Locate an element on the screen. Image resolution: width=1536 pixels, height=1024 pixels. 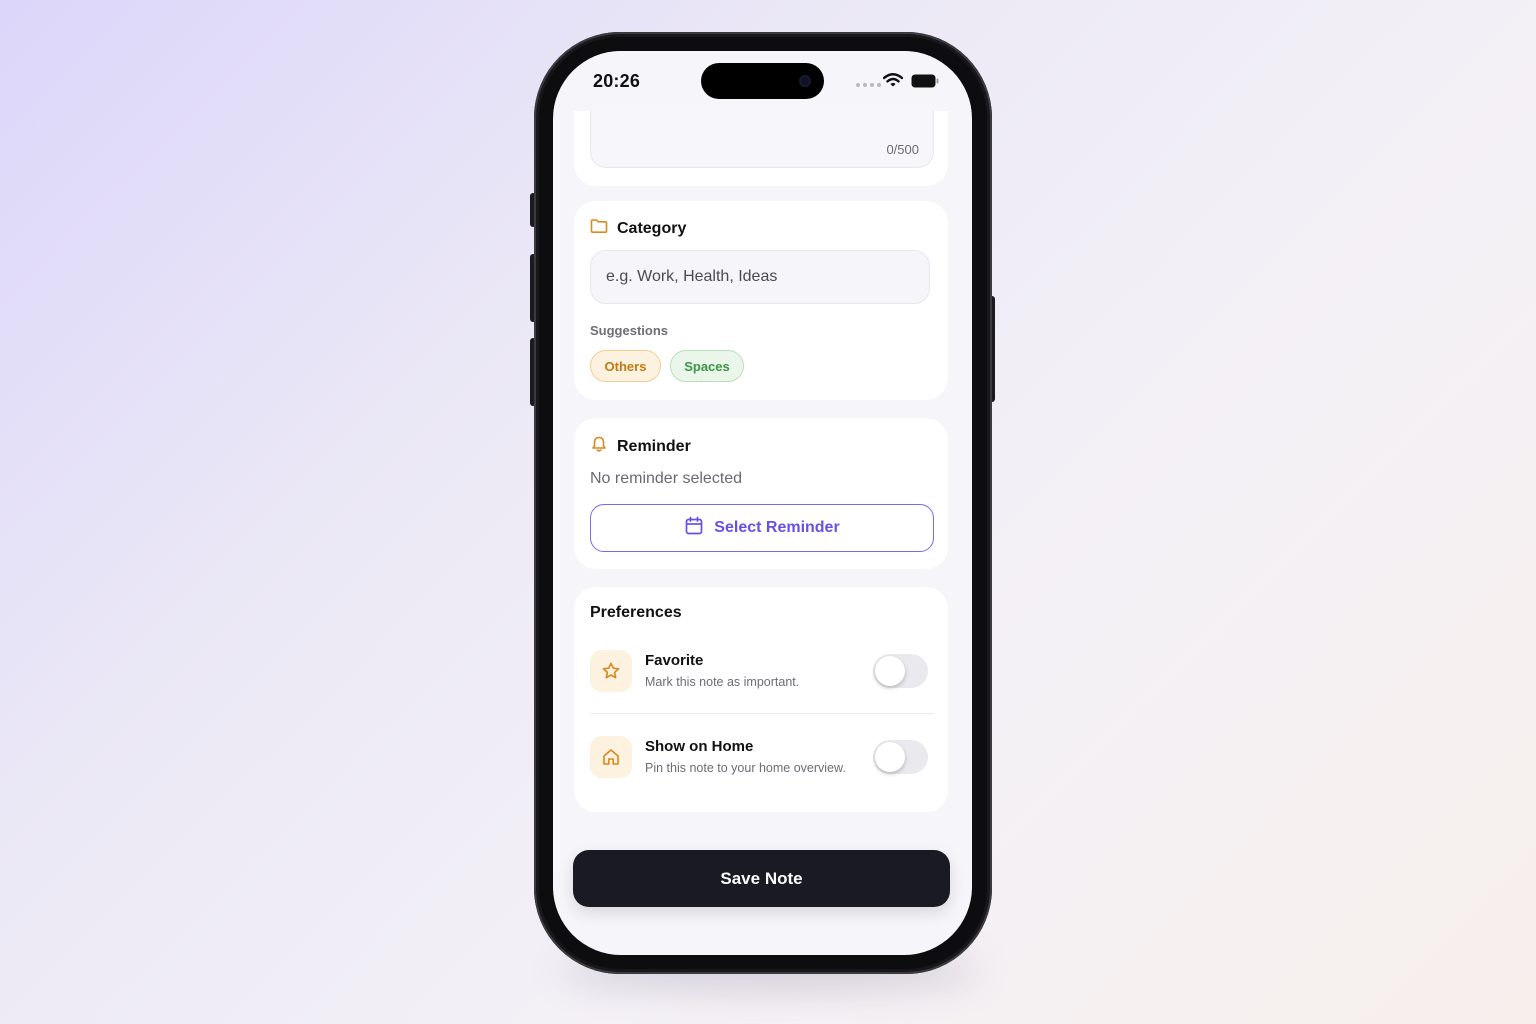
category-title: Category is located at coordinates (652, 228).